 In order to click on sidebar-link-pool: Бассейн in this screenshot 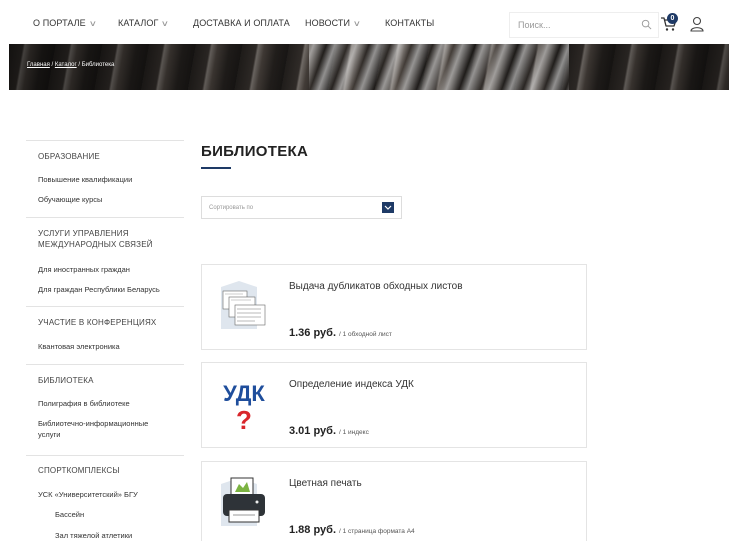, I will do `click(69, 514)`.